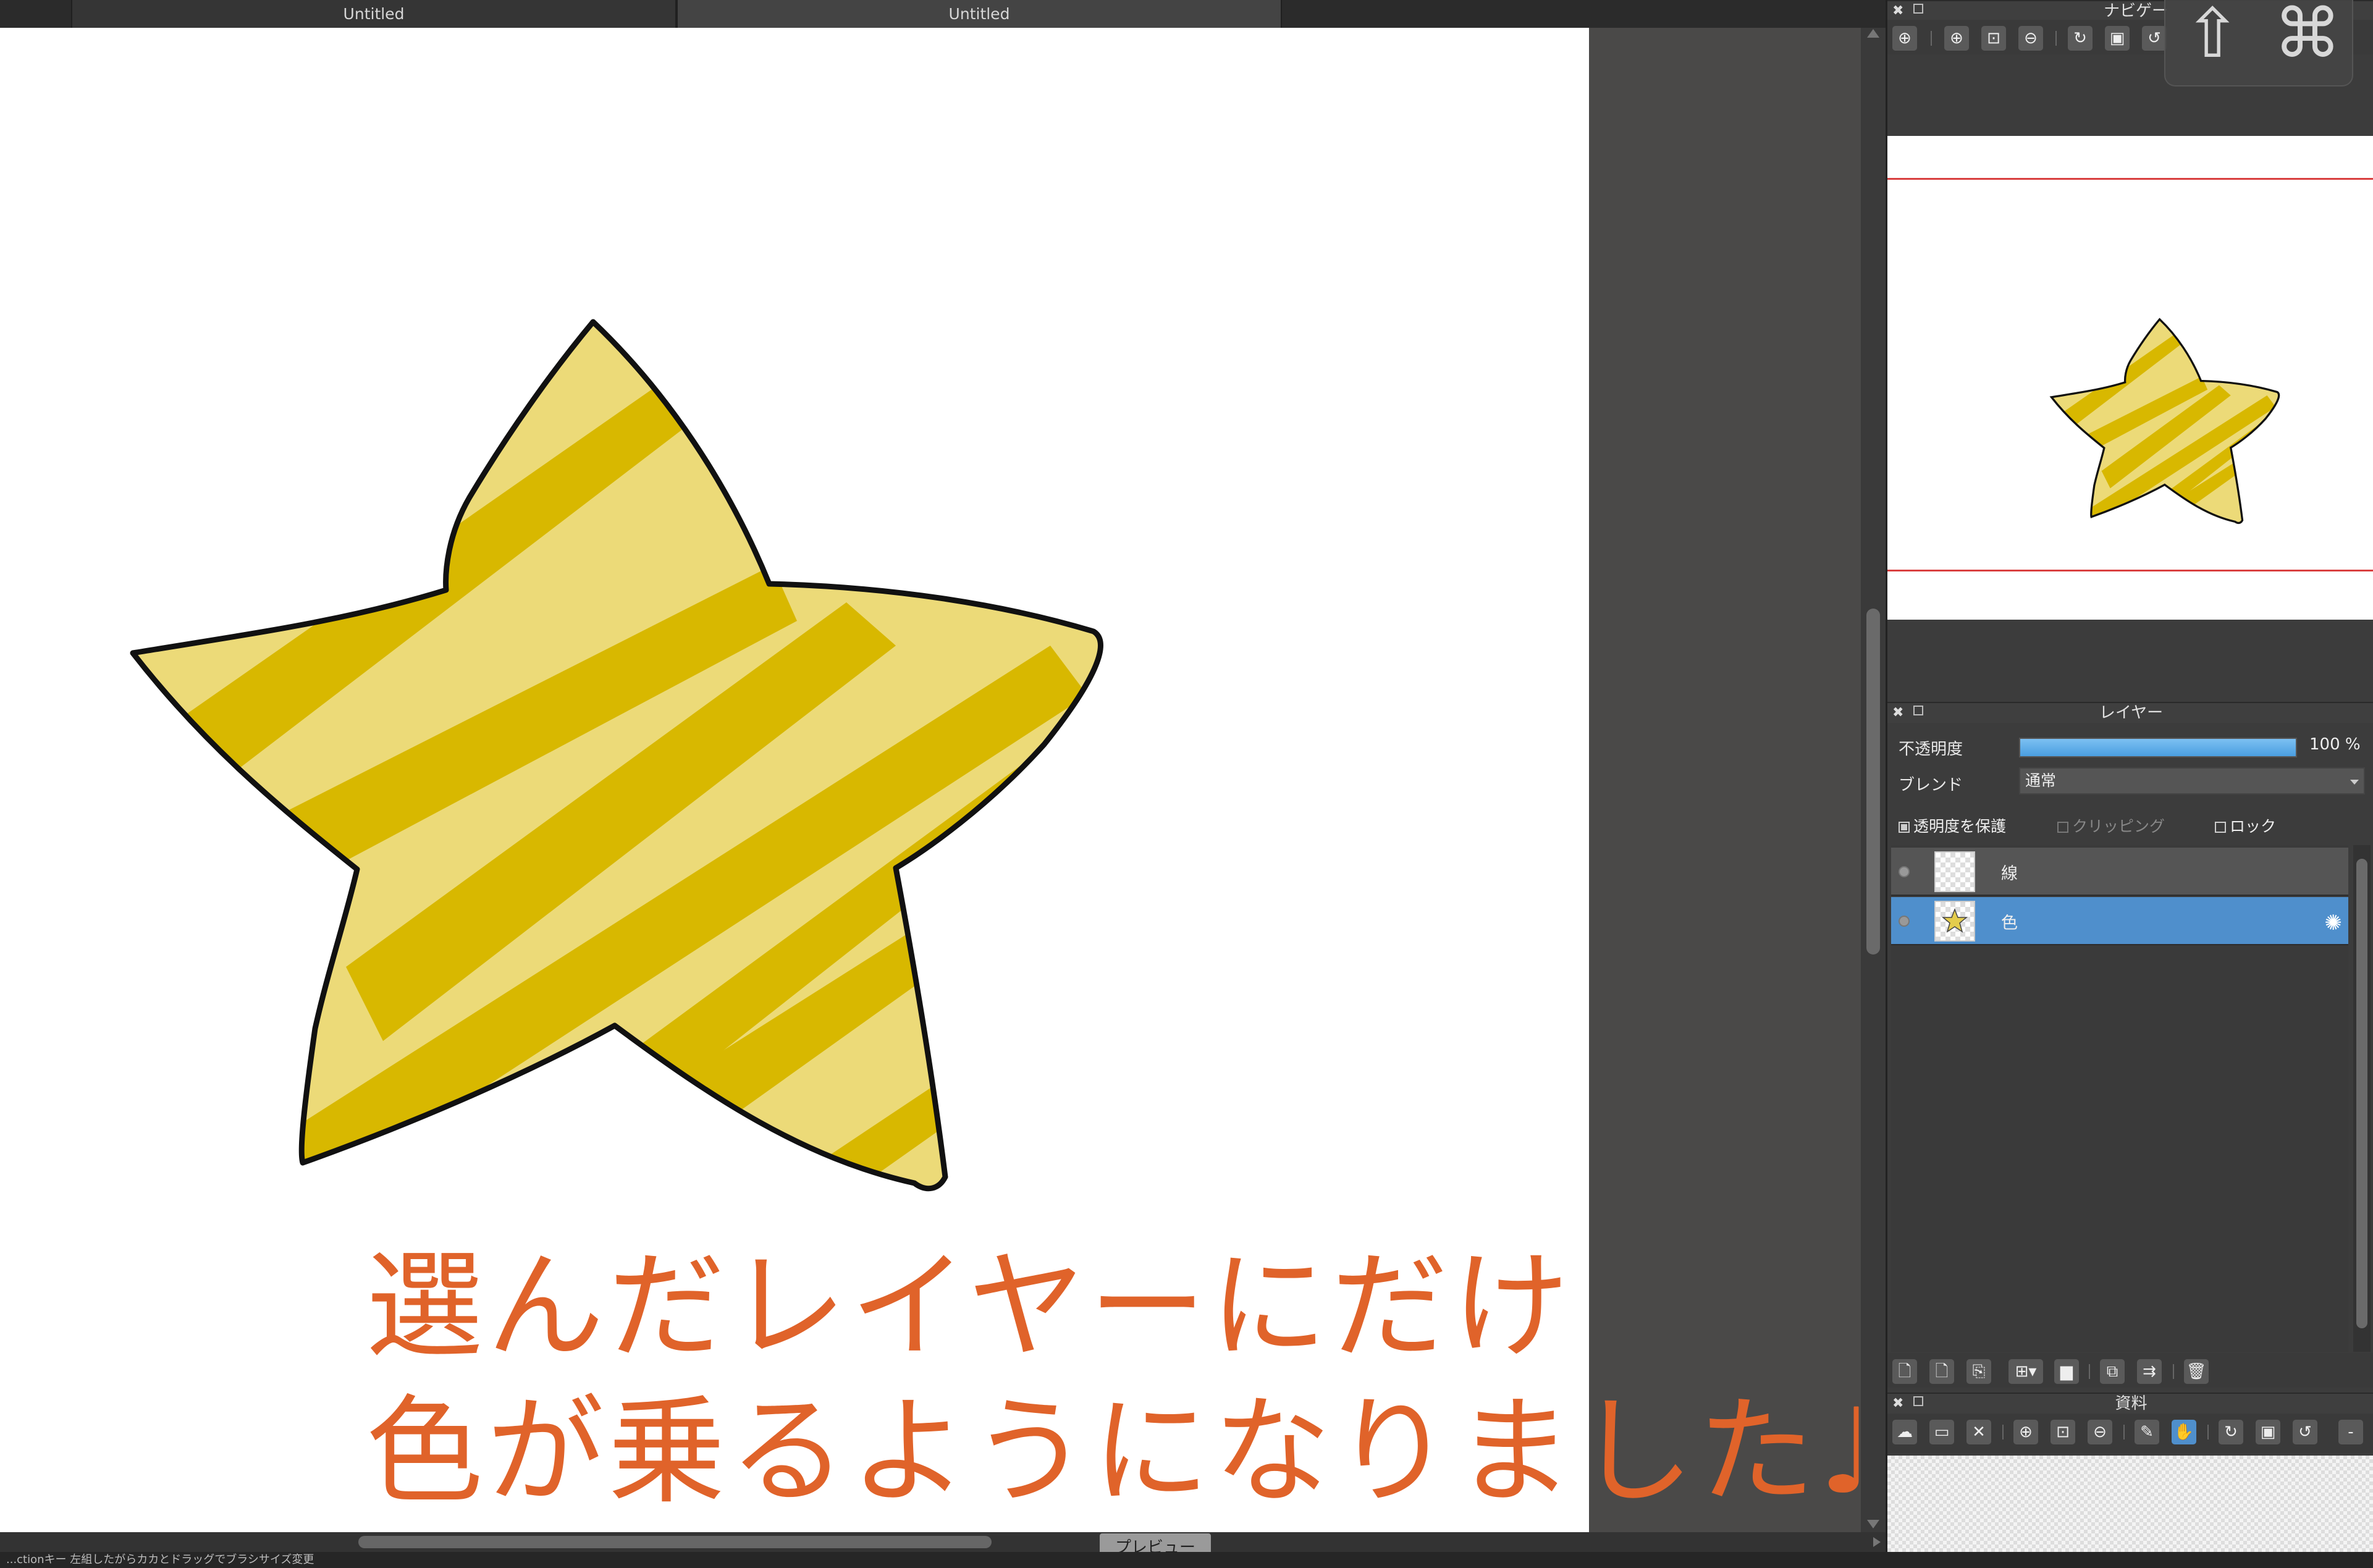 This screenshot has width=2373, height=1568. Describe the element at coordinates (2196, 1371) in the screenshot. I see `trash-icon: 🗑` at that location.